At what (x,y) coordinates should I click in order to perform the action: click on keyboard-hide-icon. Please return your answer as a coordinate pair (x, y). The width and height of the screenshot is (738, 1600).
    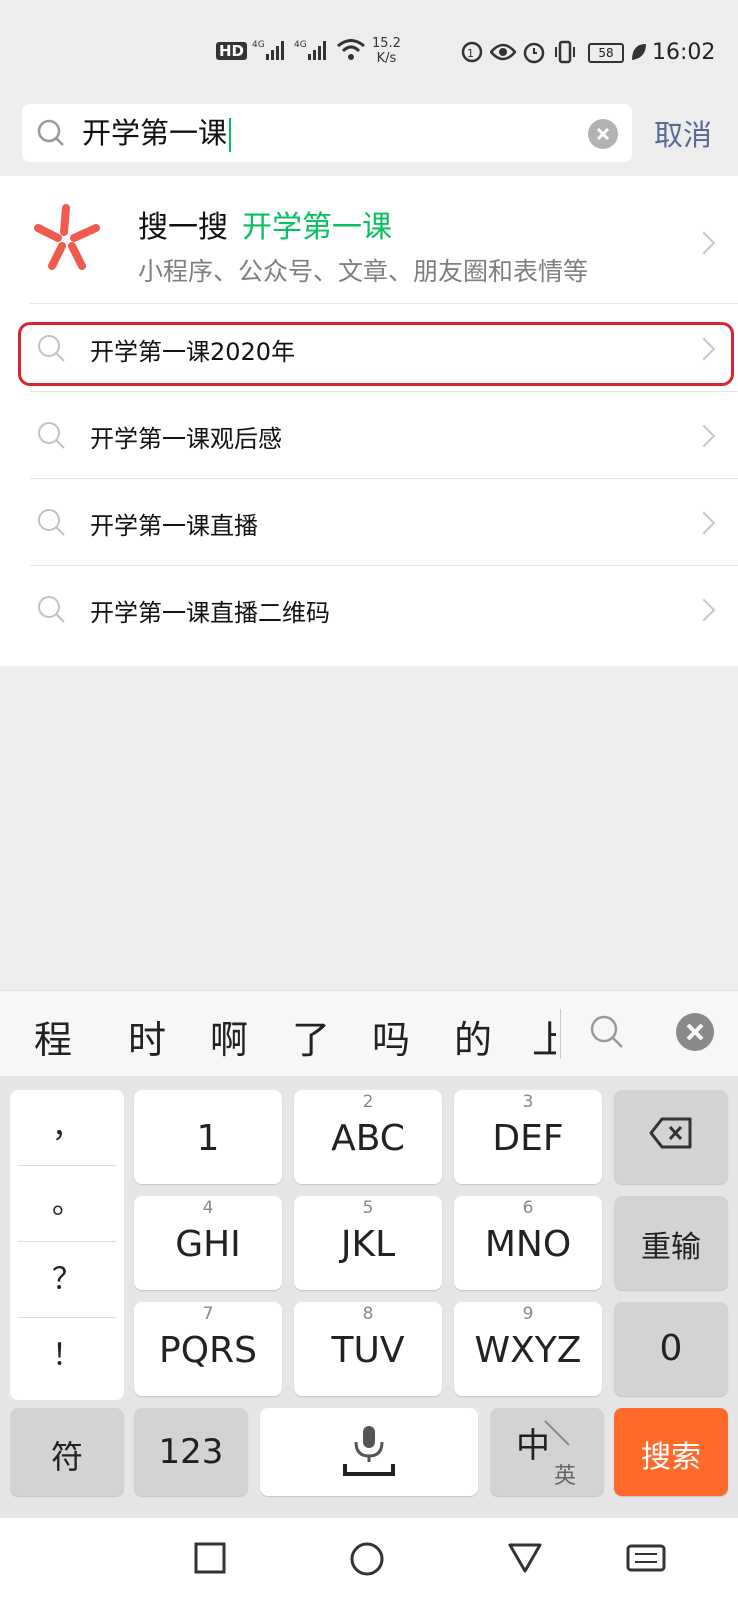
    Looking at the image, I should click on (646, 1561).